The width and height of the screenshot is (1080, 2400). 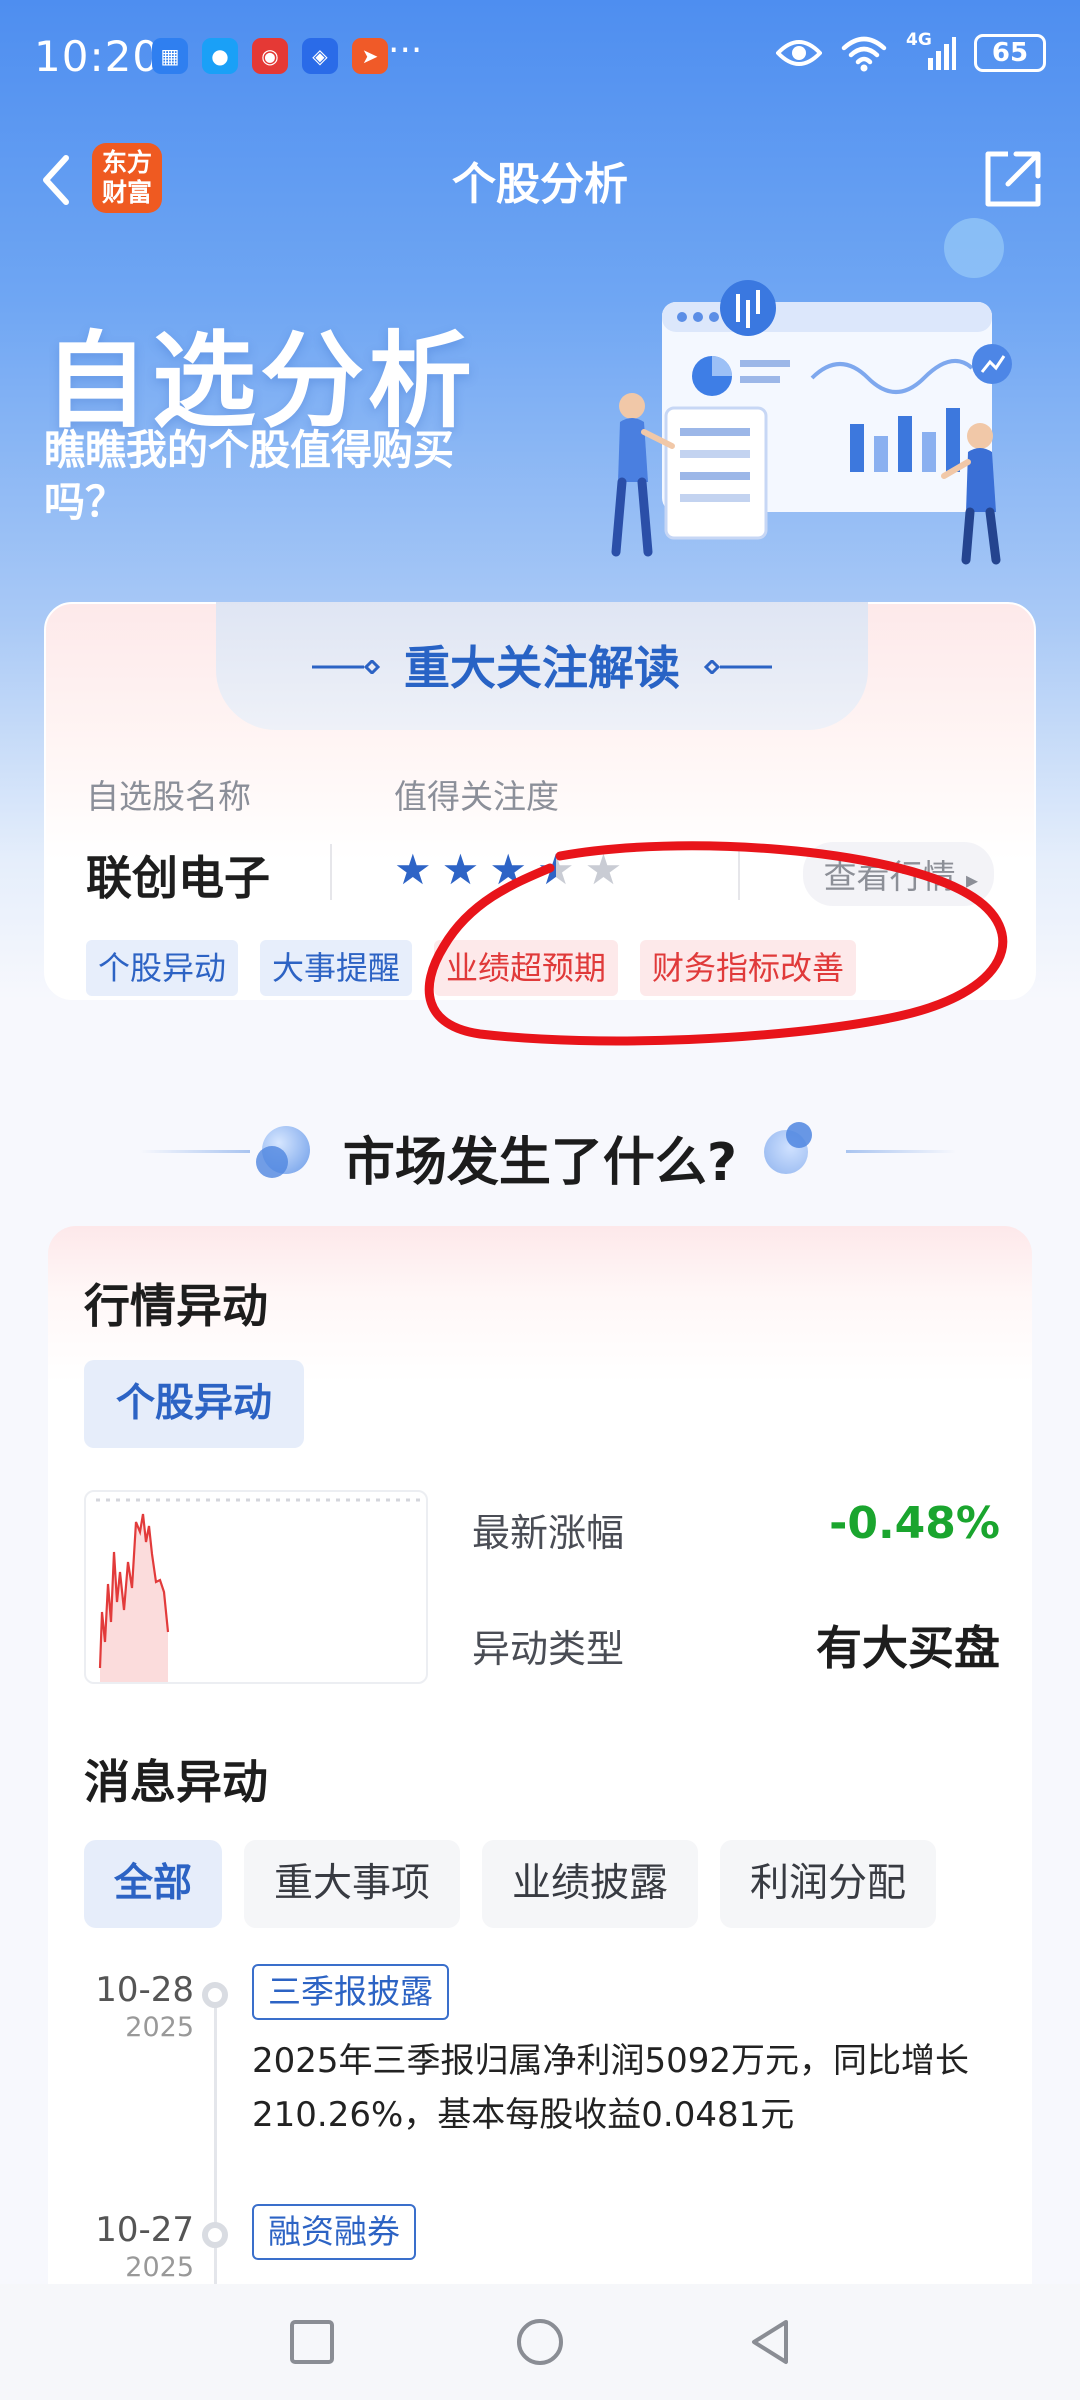 I want to click on calendar-app-icon: ▦, so click(x=170, y=56).